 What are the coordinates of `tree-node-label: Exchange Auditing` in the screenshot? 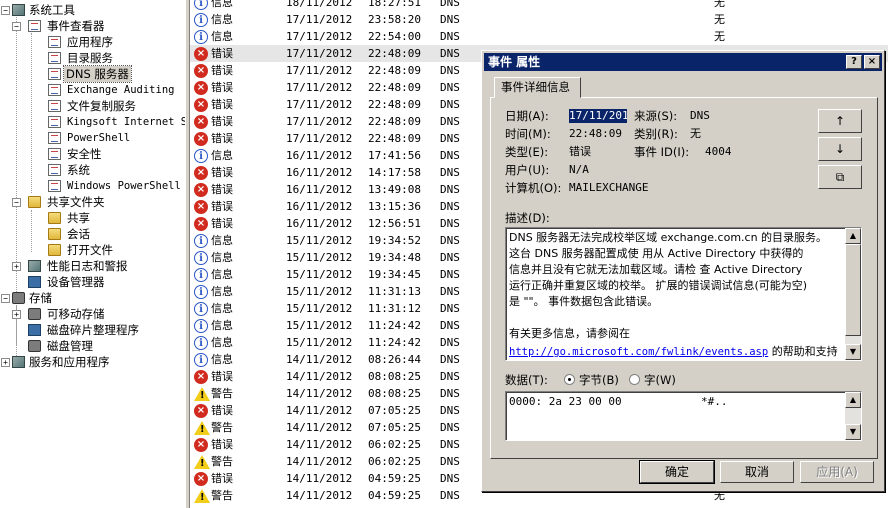 It's located at (121, 90).